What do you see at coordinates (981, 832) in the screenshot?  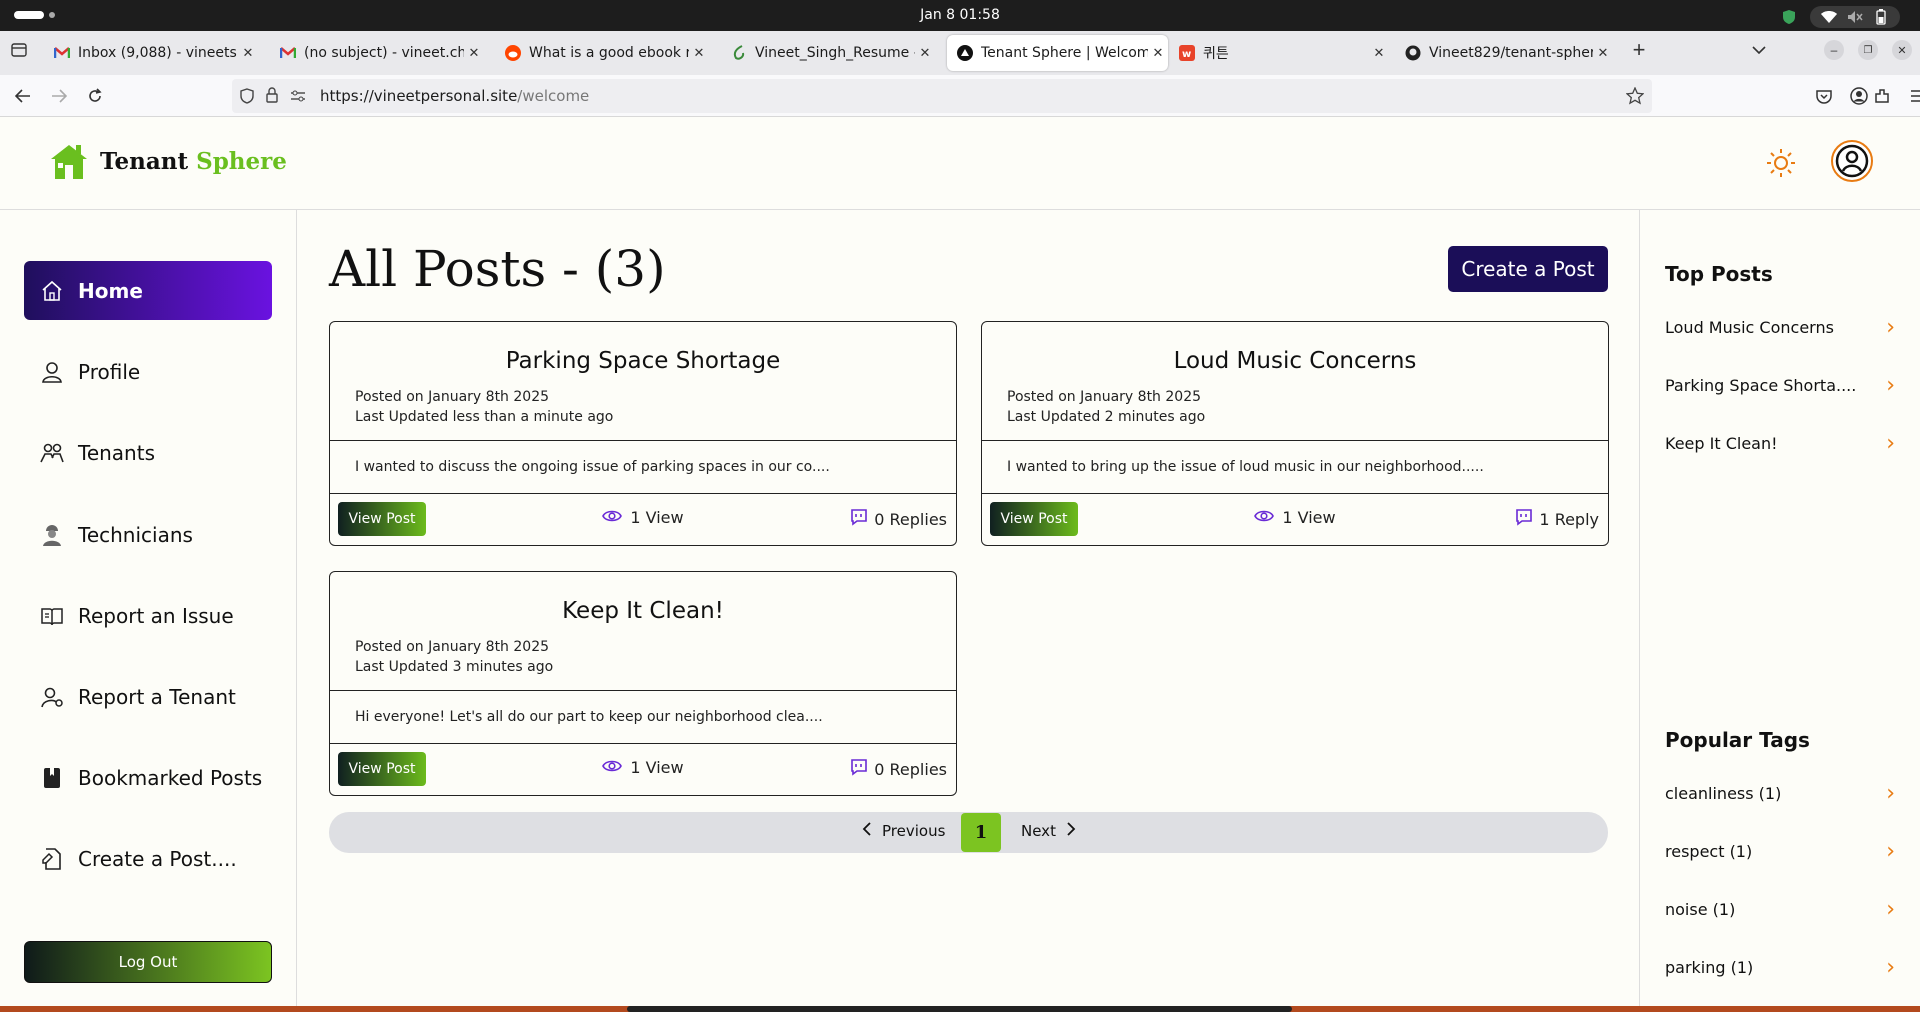 I see `page-number-button: 1` at bounding box center [981, 832].